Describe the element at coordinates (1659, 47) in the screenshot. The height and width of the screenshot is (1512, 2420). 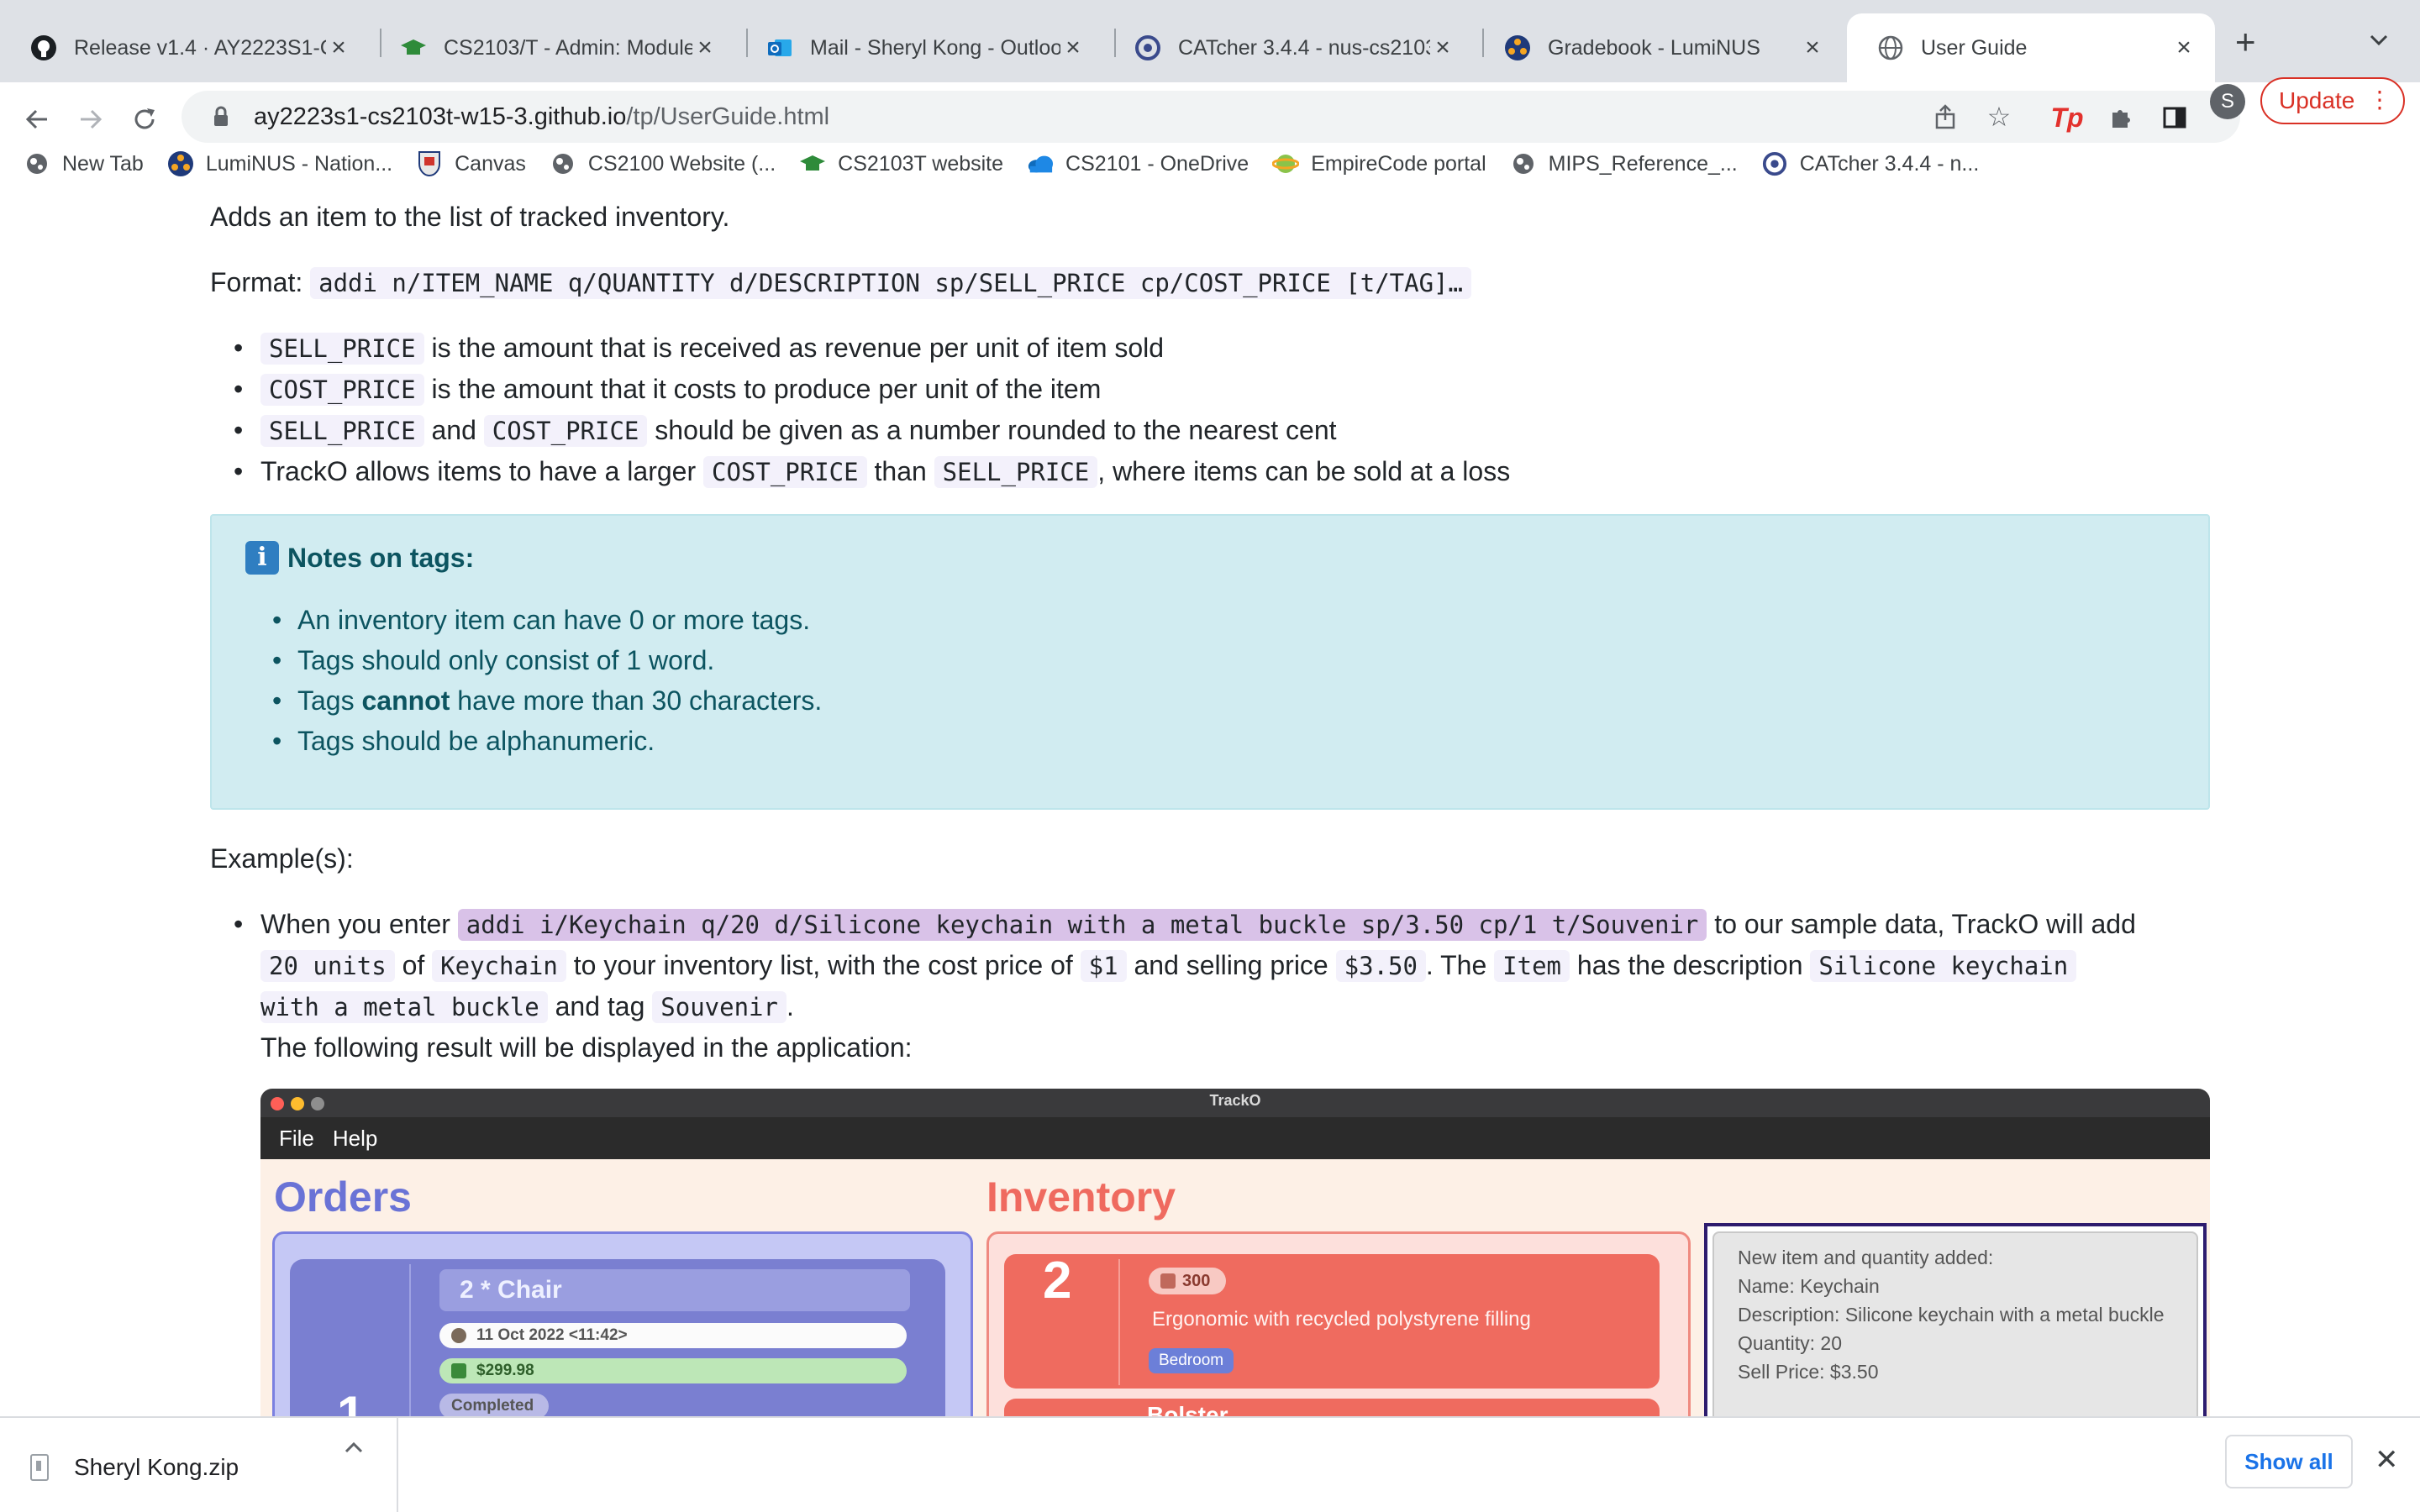
I see `tab-gradebook: Gradebook - LumiNUS ×` at that location.